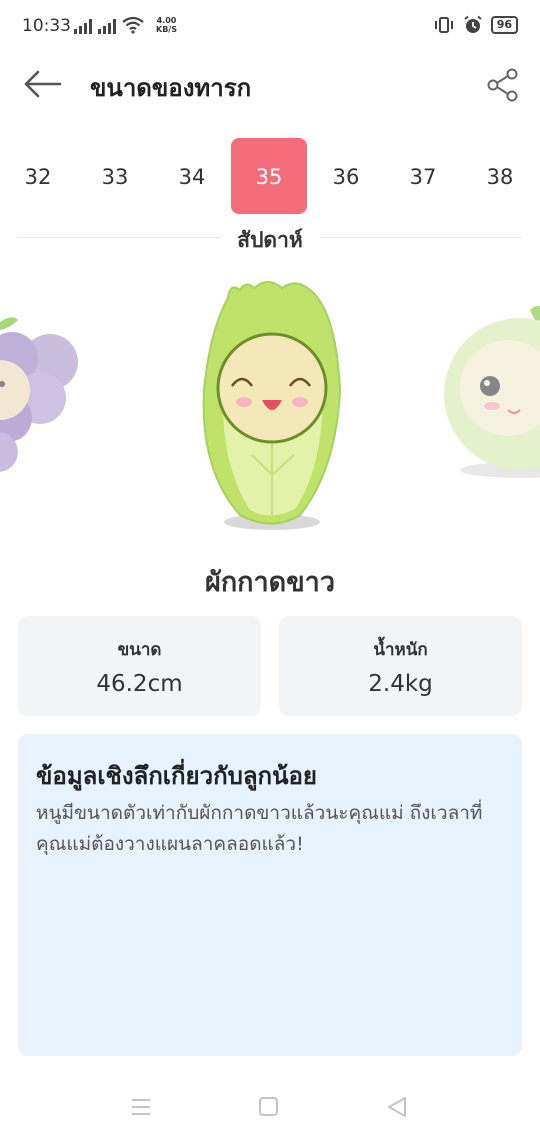 This screenshot has height=1140, width=540. I want to click on home-square-icon, so click(269, 1107).